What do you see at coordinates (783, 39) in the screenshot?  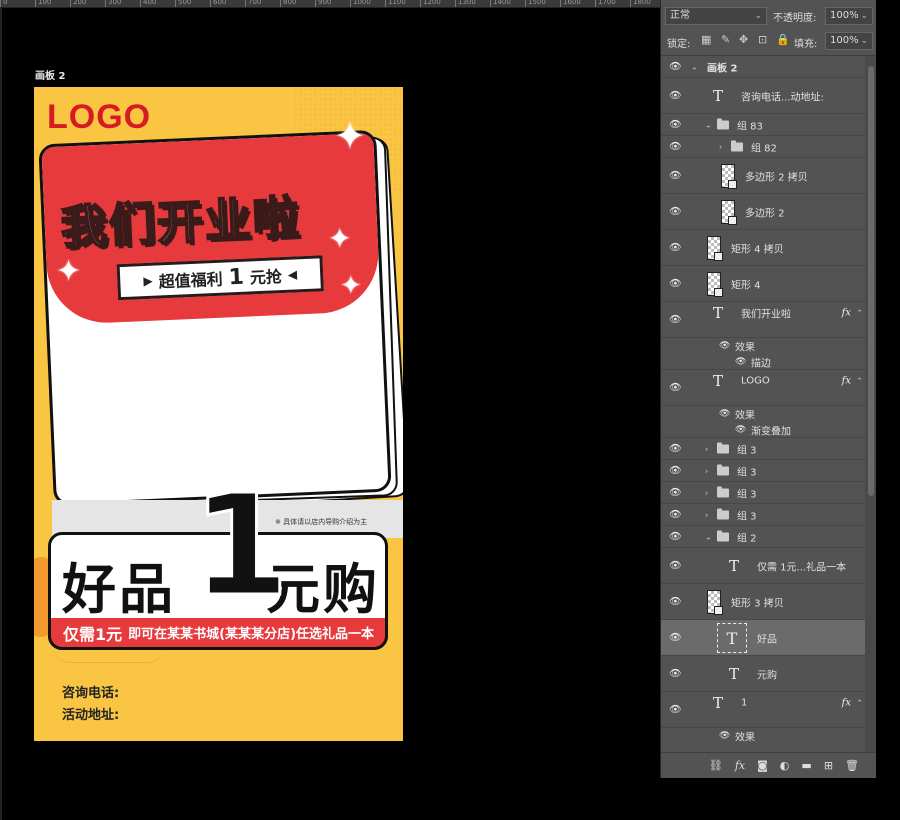 I see `lock-all-icon: 🔒` at bounding box center [783, 39].